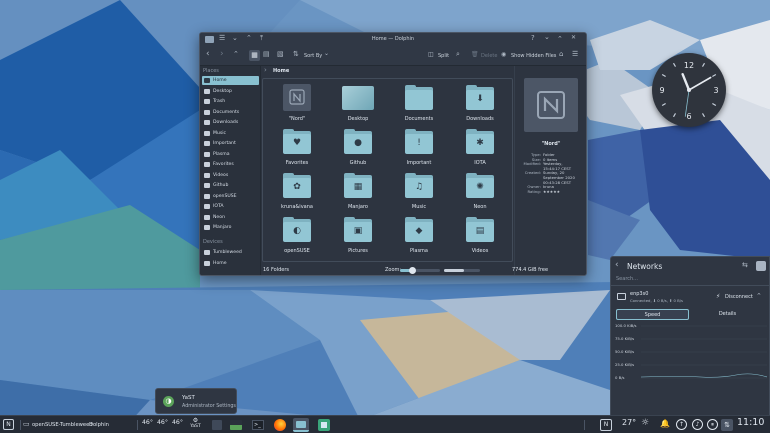 The height and width of the screenshot is (433, 770). What do you see at coordinates (230, 196) in the screenshot?
I see `place-opensuse: openSUSE` at bounding box center [230, 196].